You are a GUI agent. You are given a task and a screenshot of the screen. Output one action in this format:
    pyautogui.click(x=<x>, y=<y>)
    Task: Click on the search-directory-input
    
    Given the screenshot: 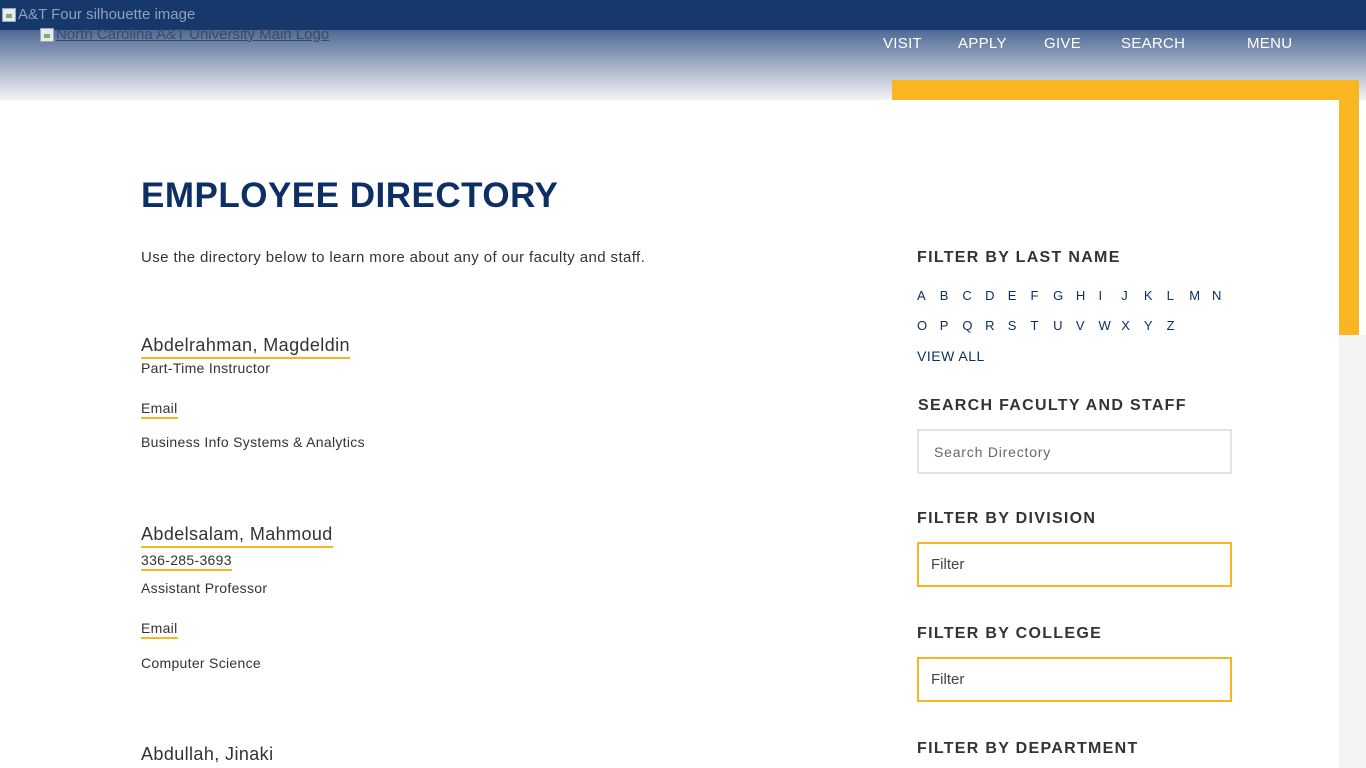 What is the action you would take?
    pyautogui.click(x=1074, y=451)
    